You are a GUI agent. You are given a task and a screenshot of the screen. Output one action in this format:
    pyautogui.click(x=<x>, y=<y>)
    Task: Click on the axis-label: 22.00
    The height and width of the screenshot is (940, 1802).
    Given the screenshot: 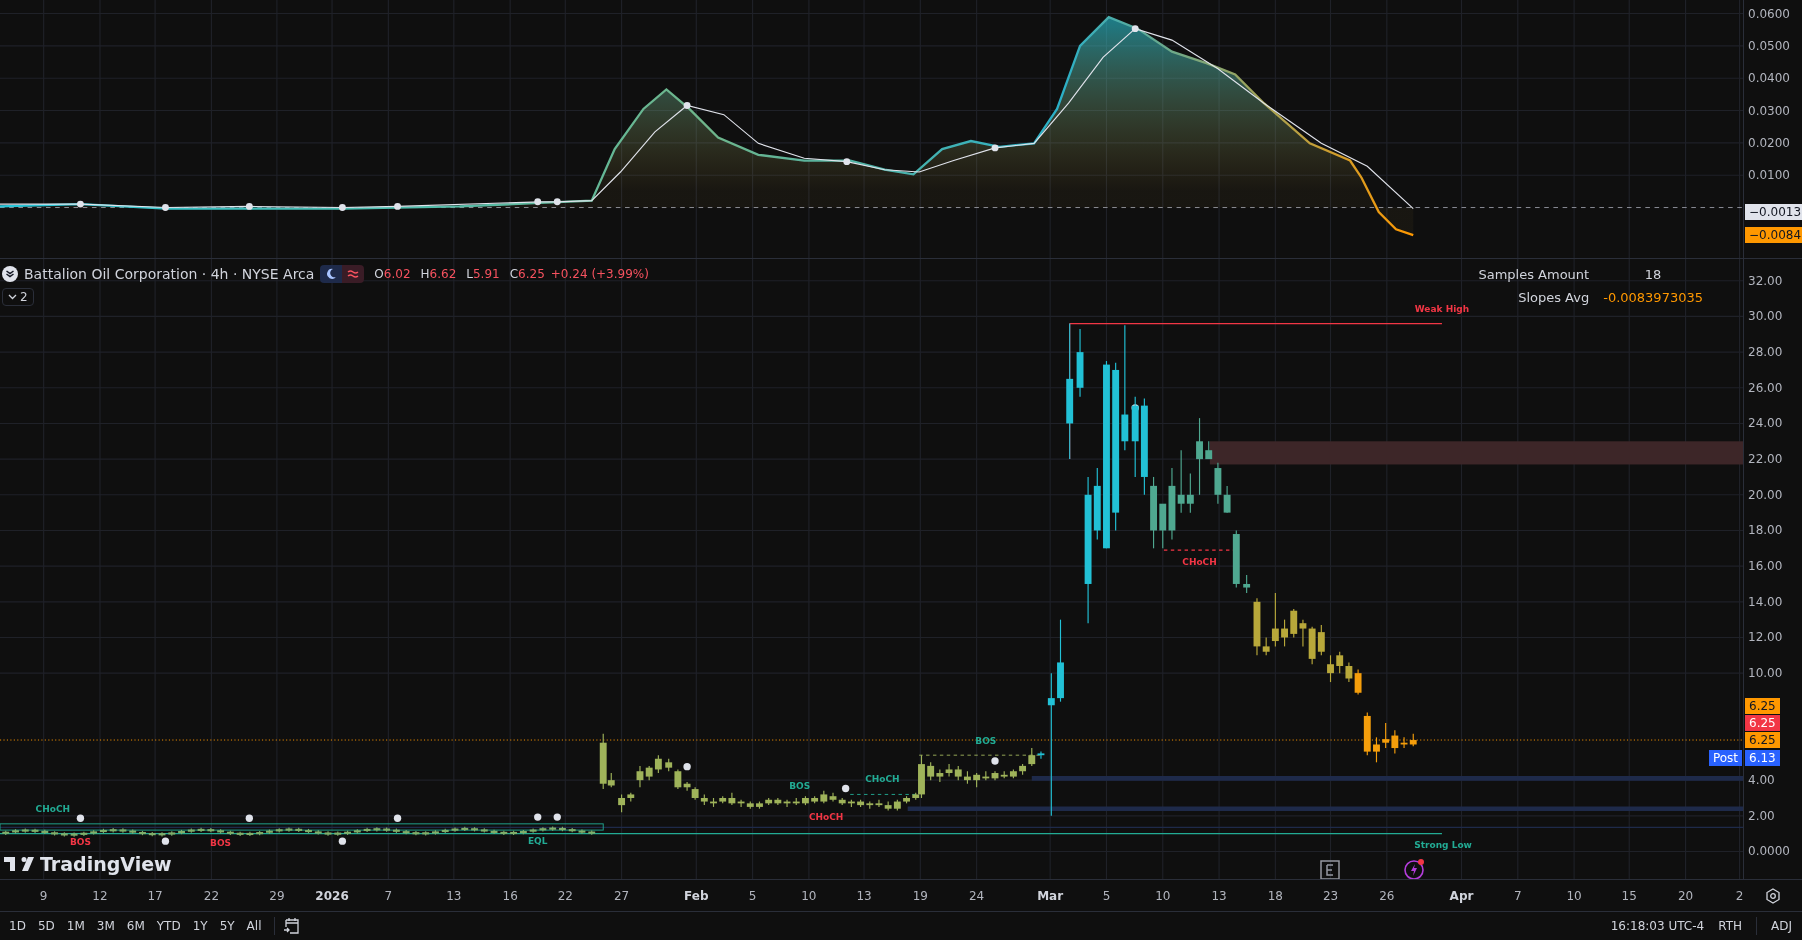 What is the action you would take?
    pyautogui.click(x=1765, y=459)
    